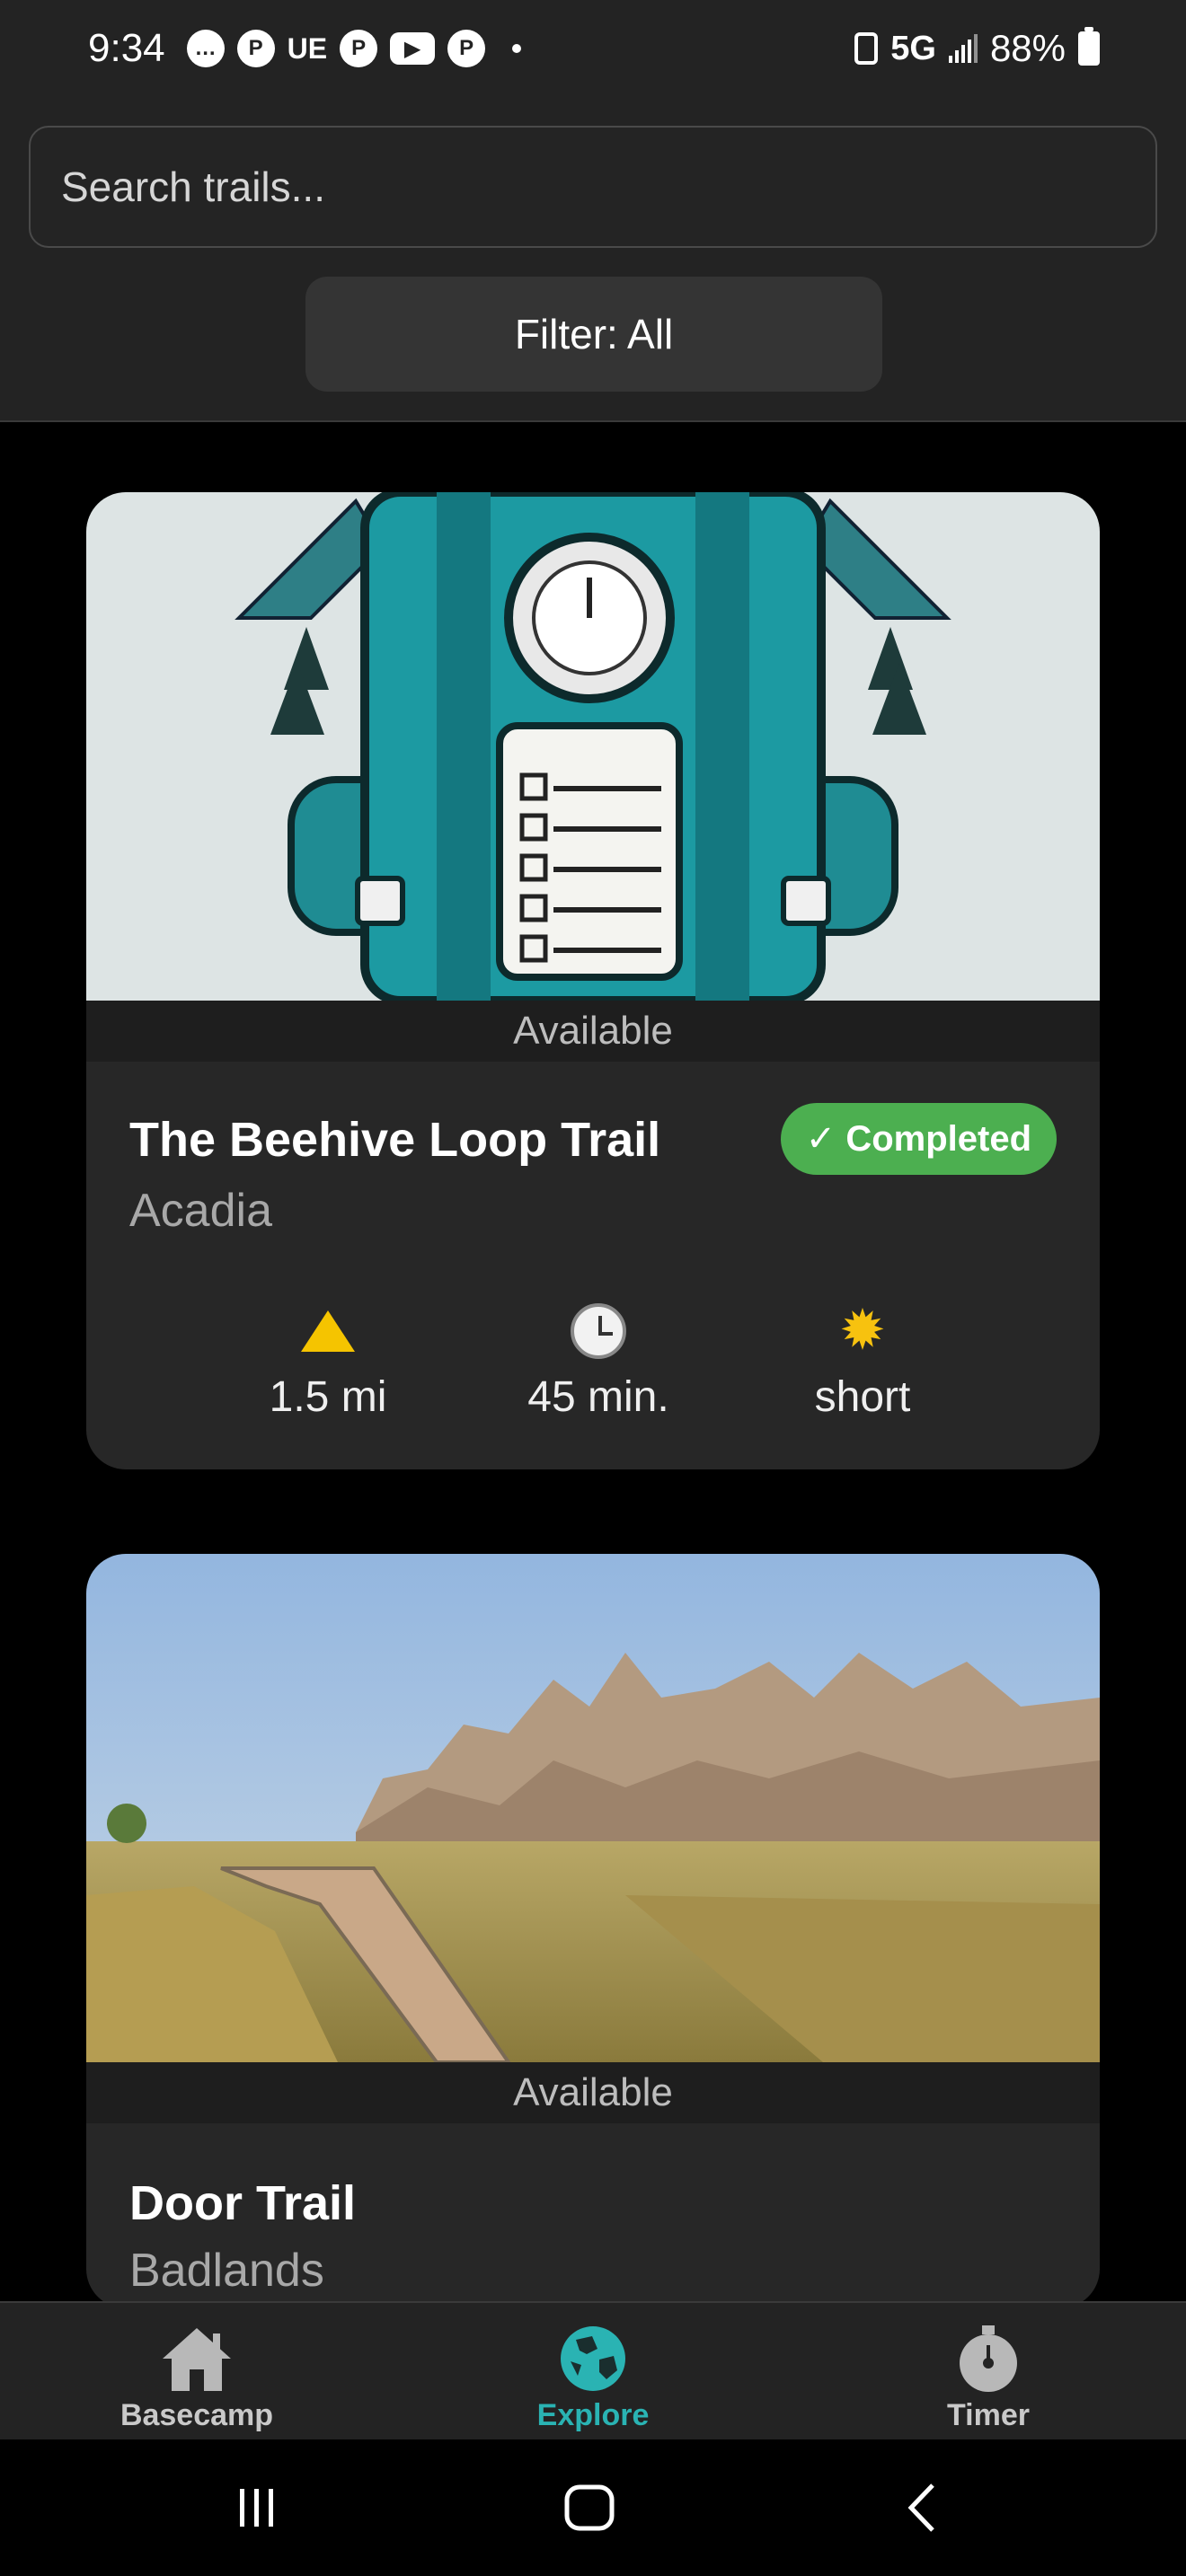  I want to click on status-bar-left: 9:34 … P UE P ▶ P, so click(305, 48).